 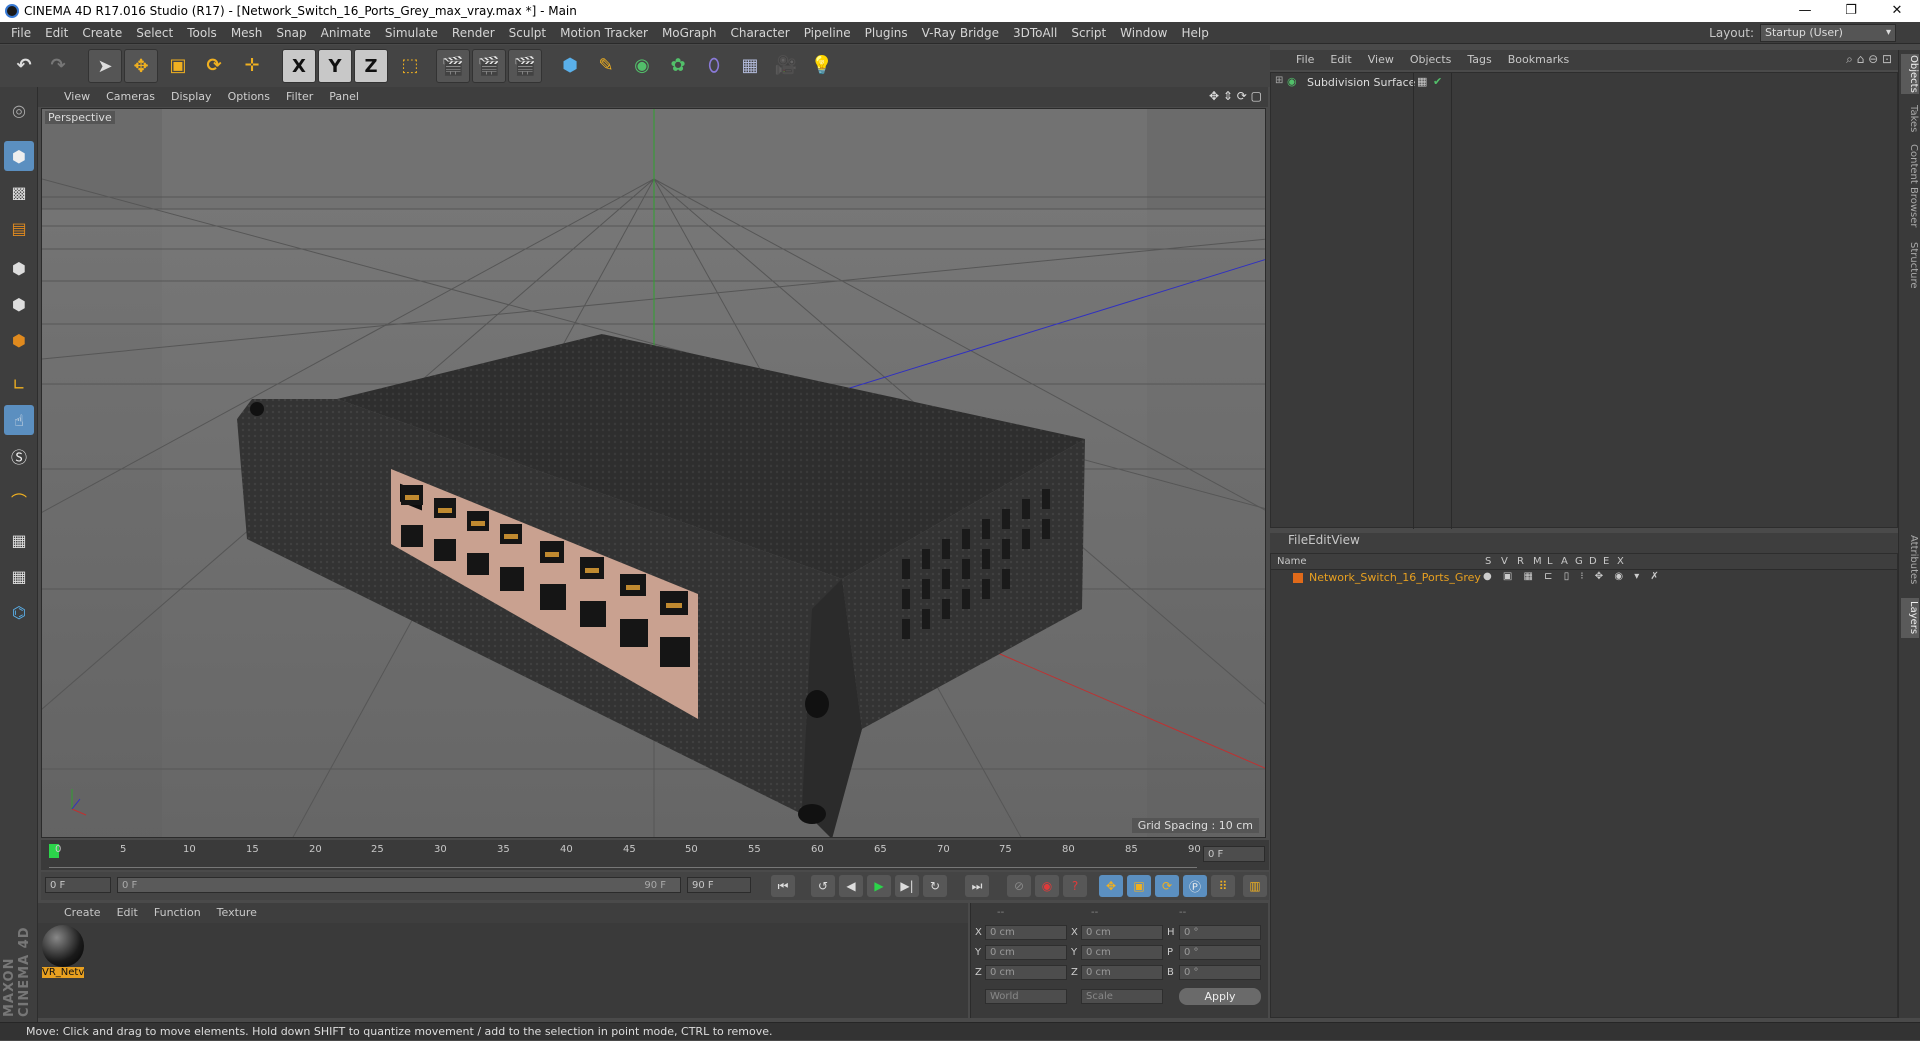 I want to click on viewport-camera-label: Perspective, so click(x=80, y=117).